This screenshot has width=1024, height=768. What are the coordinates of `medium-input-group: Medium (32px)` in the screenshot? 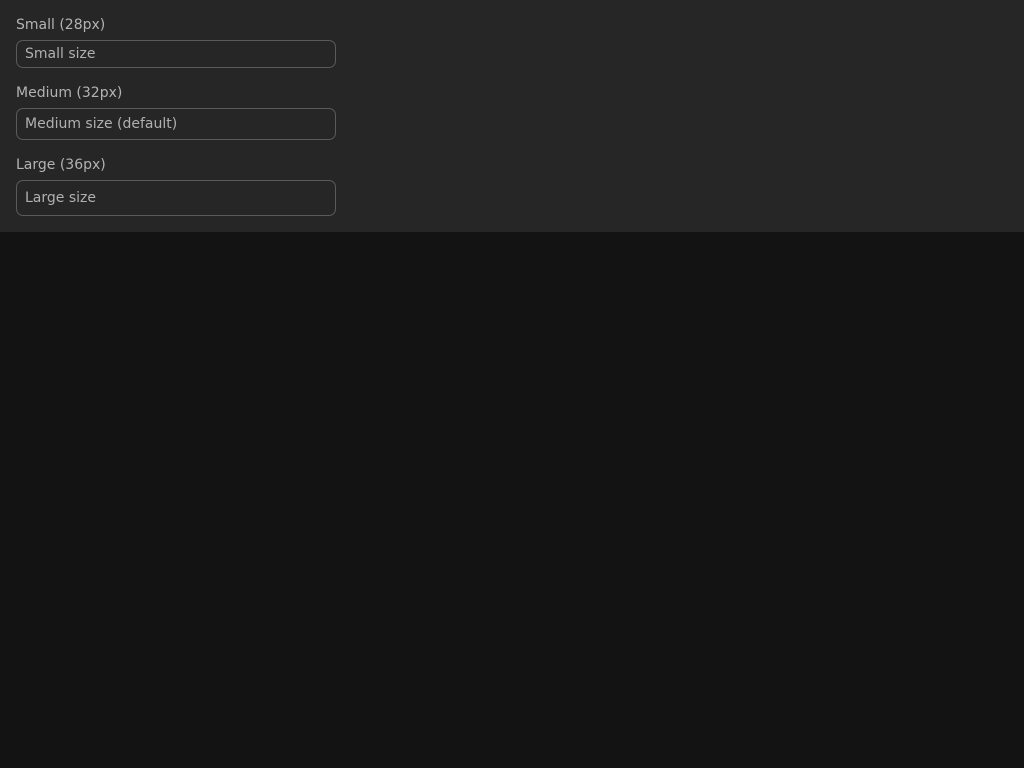 It's located at (176, 112).